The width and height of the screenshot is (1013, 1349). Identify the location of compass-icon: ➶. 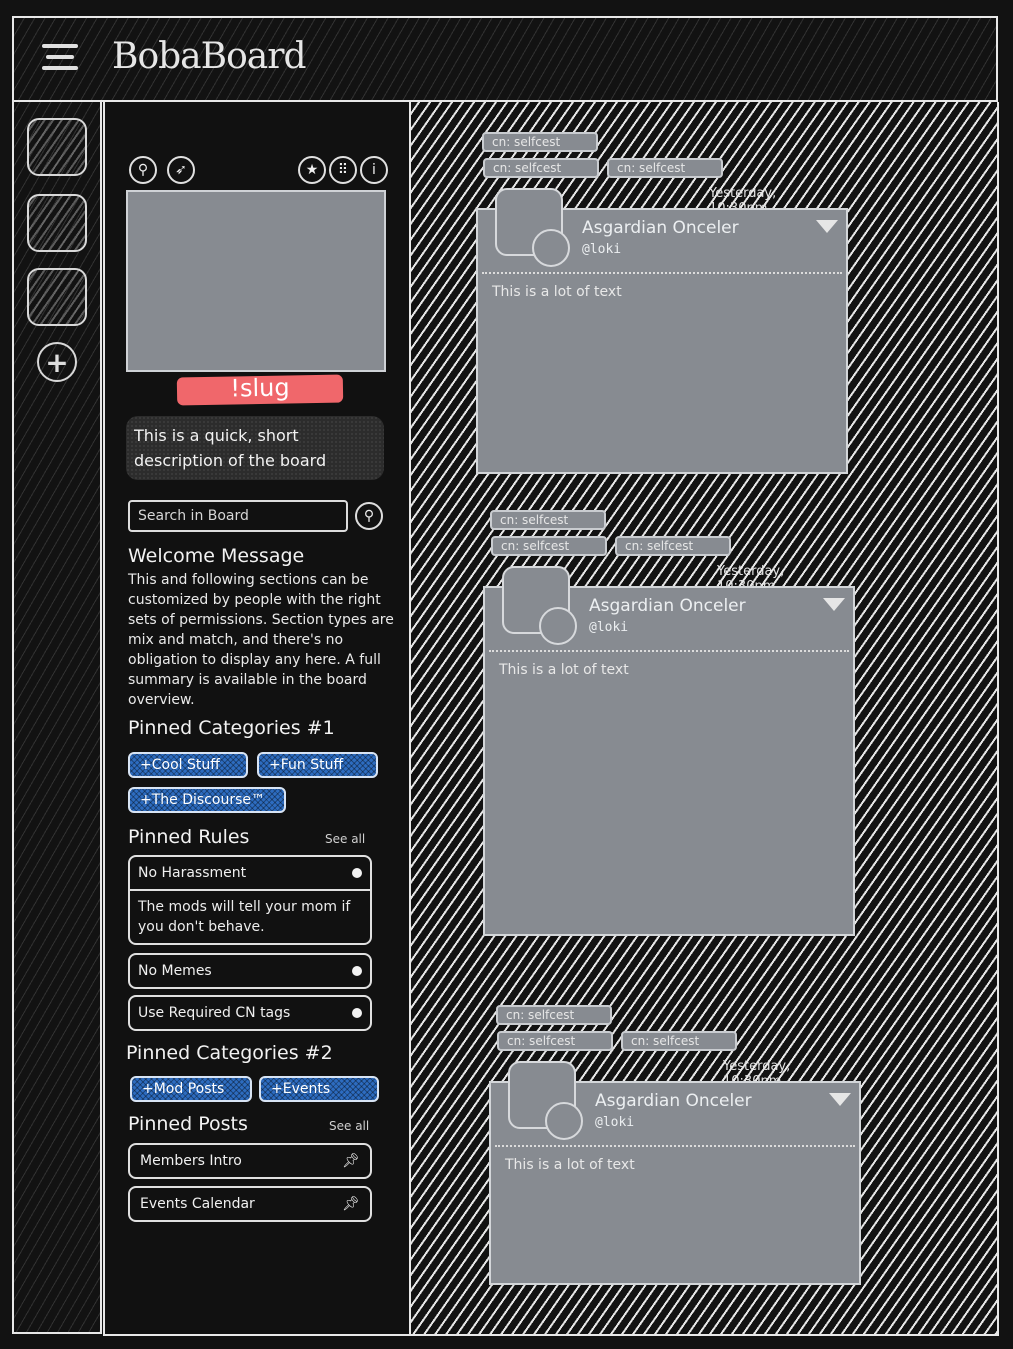
(181, 170).